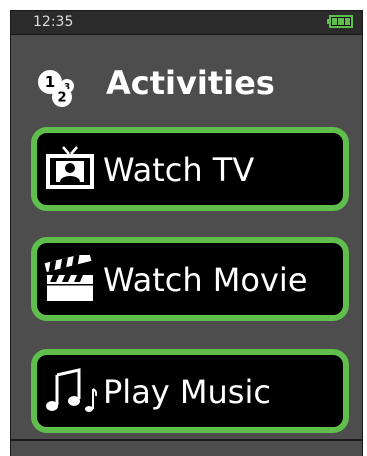 The height and width of the screenshot is (456, 367). I want to click on battery-full-icon, so click(340, 21).